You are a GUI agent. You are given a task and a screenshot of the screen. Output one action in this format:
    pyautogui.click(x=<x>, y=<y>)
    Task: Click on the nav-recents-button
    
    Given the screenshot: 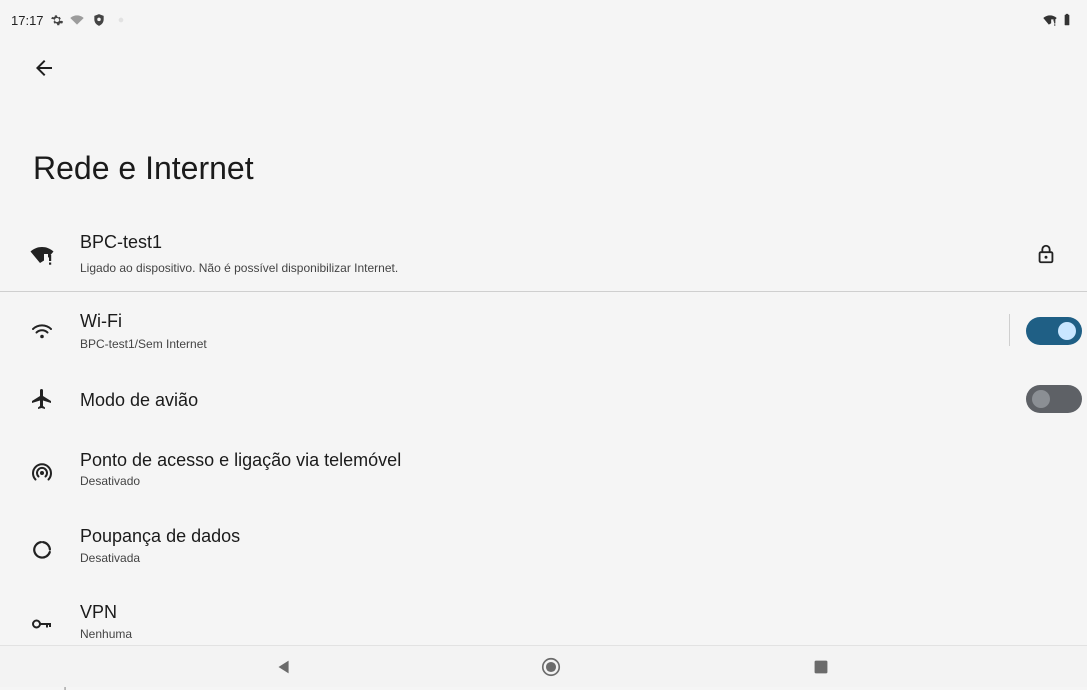 What is the action you would take?
    pyautogui.click(x=821, y=667)
    